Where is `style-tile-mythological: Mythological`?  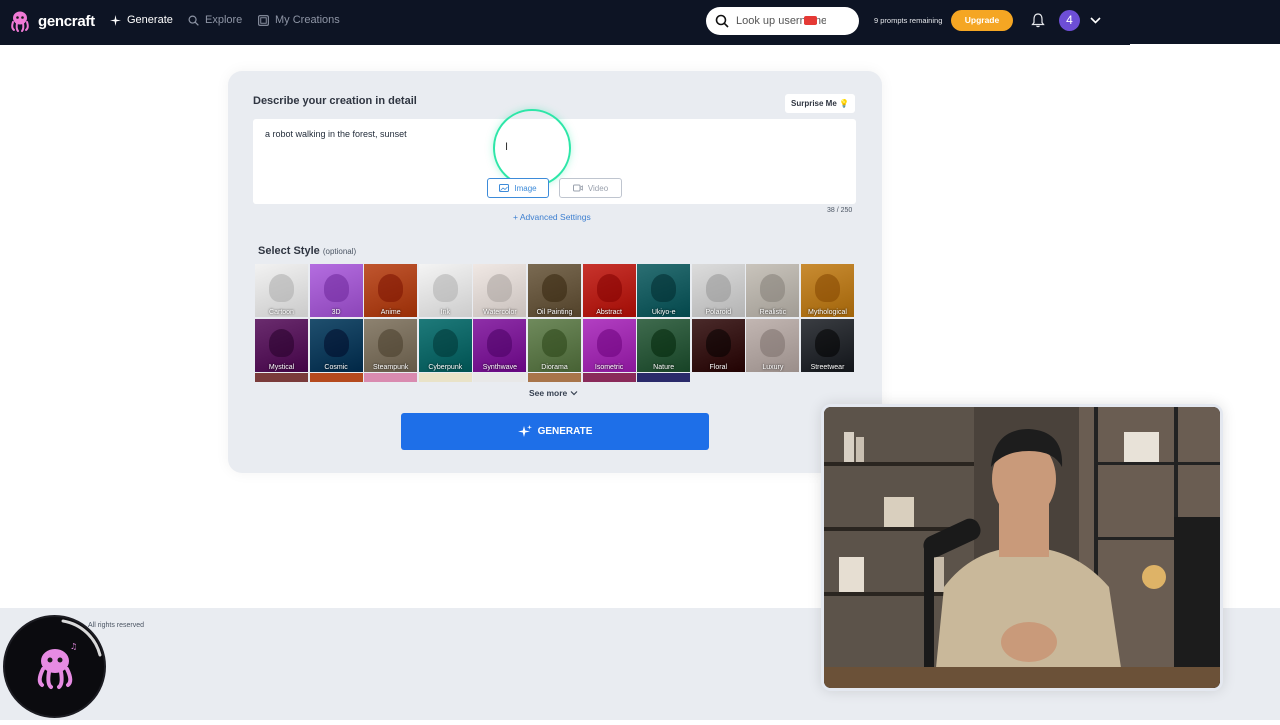 style-tile-mythological: Mythological is located at coordinates (827, 290).